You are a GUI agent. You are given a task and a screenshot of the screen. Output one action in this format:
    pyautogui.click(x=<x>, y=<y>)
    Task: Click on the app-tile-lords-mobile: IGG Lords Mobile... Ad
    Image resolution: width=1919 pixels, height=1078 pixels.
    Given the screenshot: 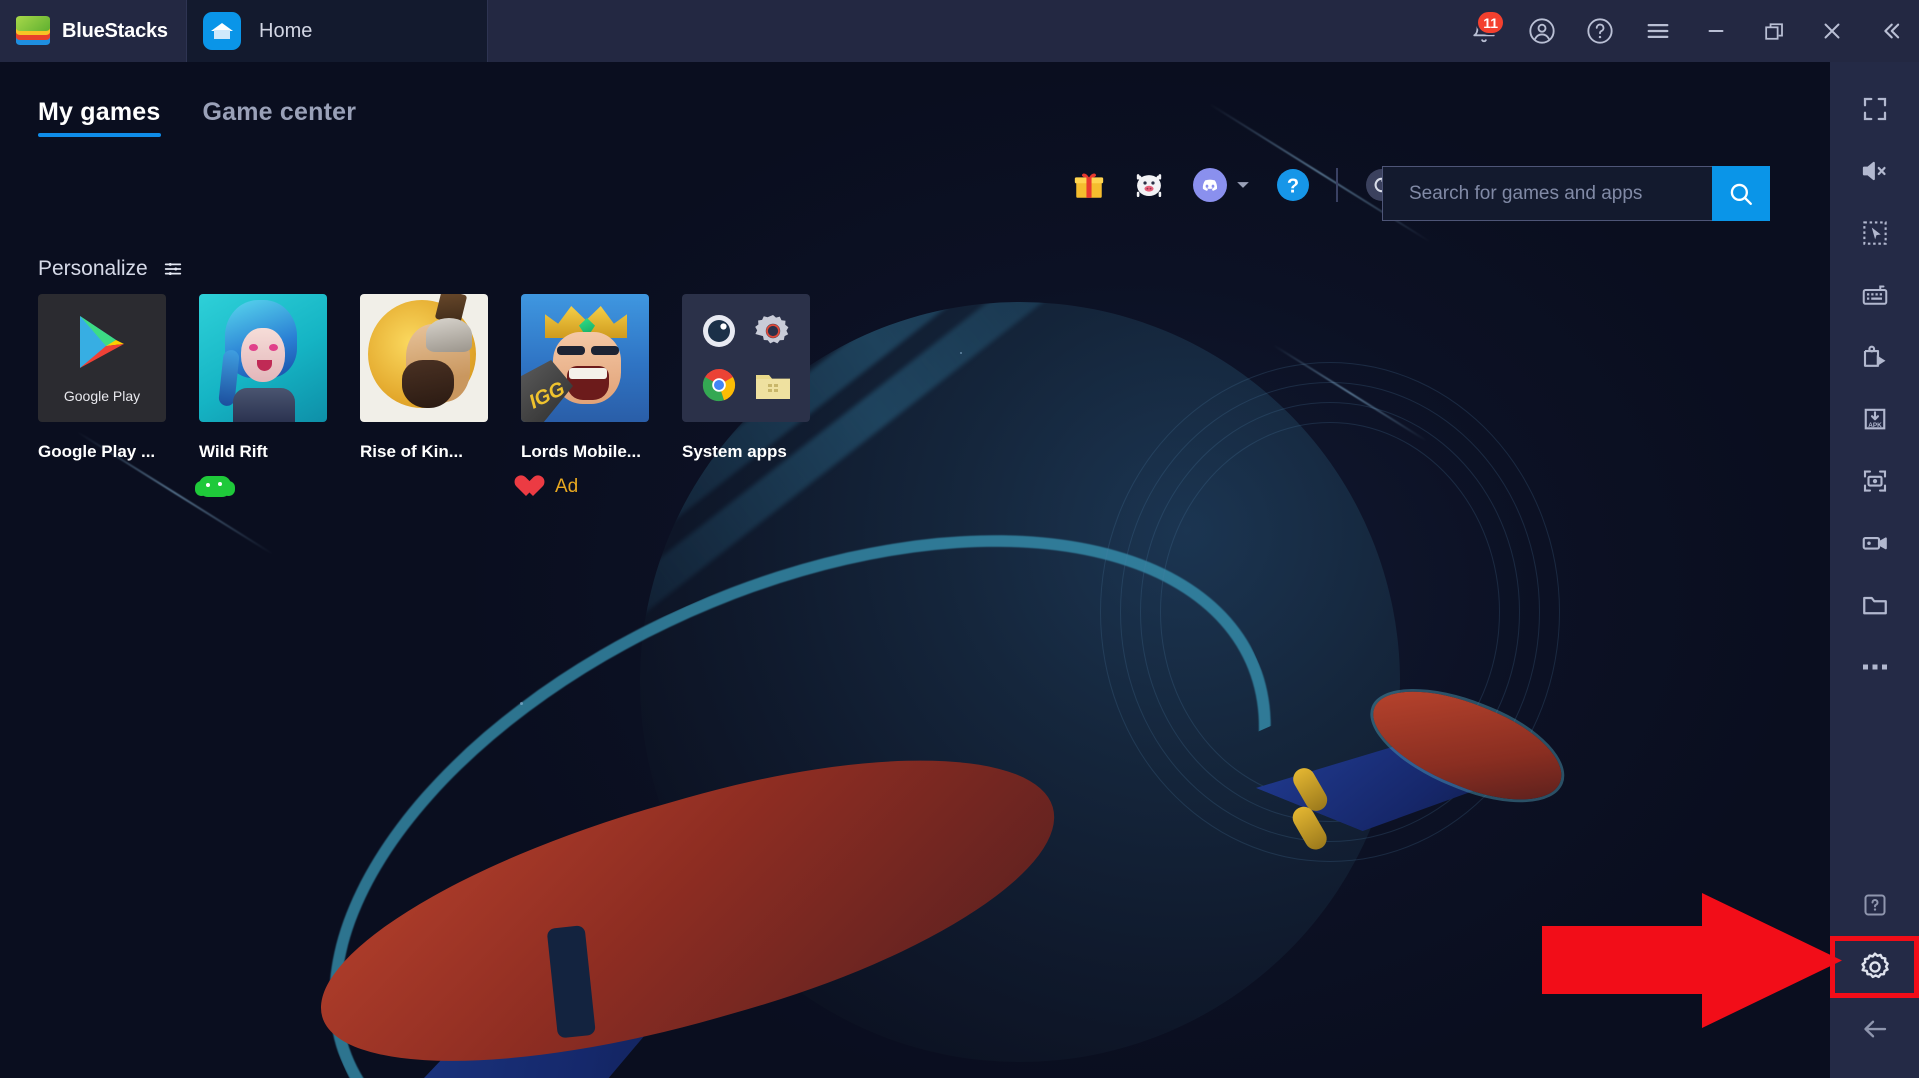 What is the action you would take?
    pyautogui.click(x=585, y=396)
    